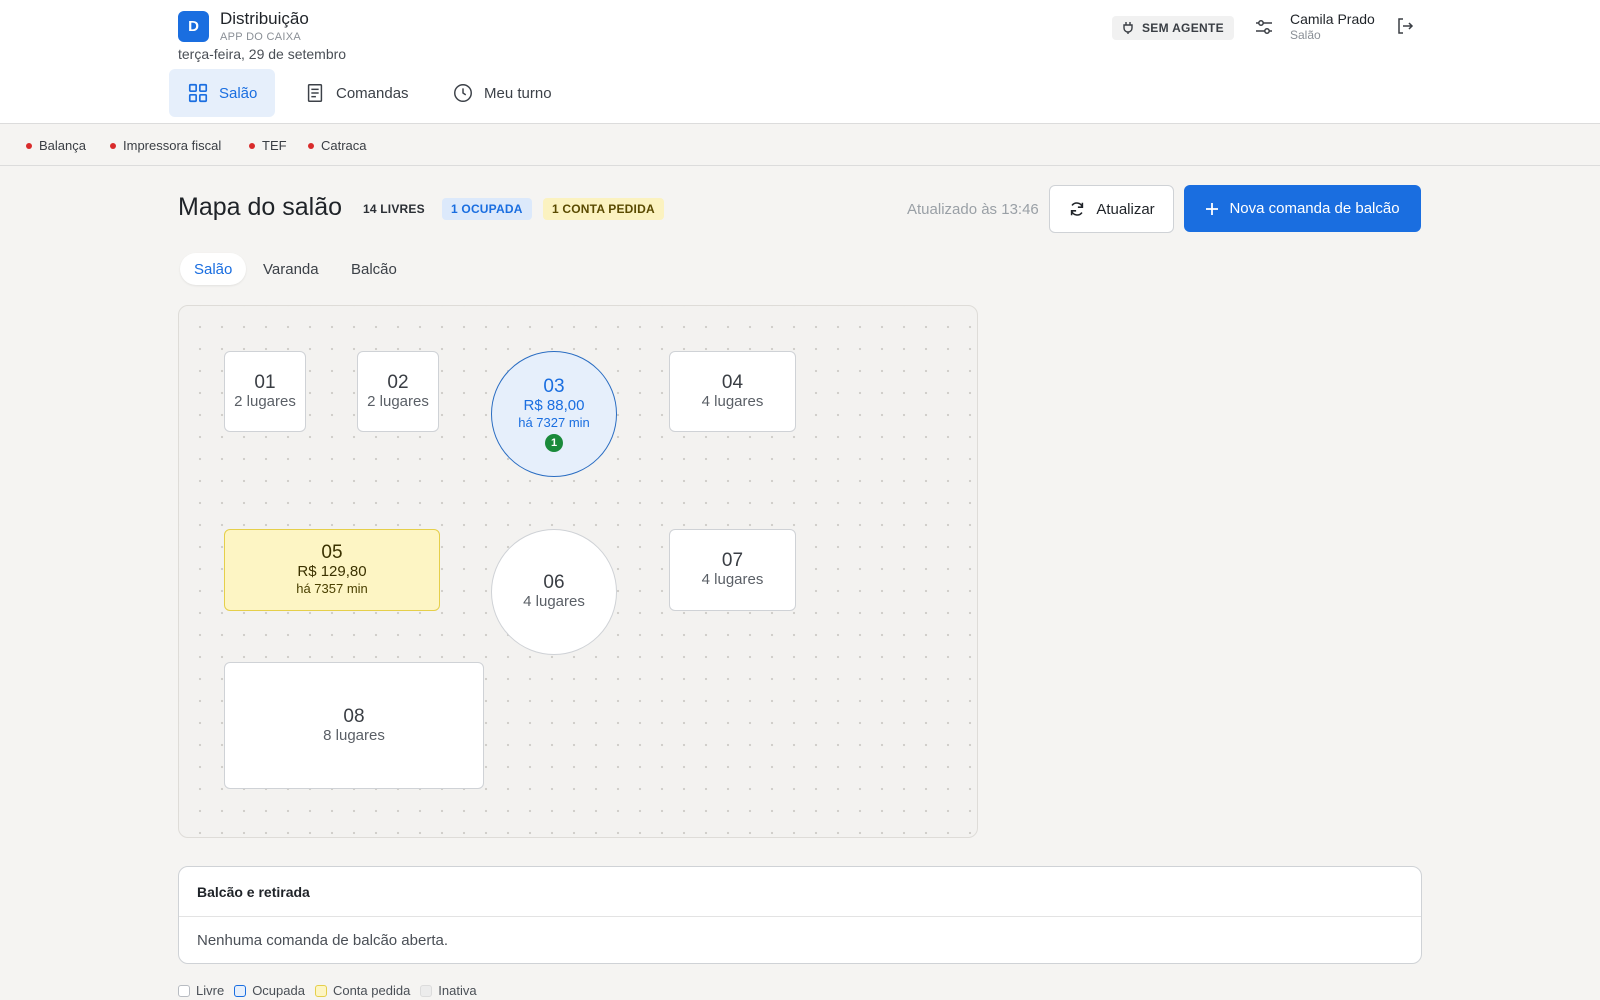  I want to click on table-total: R$ 129,80, so click(332, 571).